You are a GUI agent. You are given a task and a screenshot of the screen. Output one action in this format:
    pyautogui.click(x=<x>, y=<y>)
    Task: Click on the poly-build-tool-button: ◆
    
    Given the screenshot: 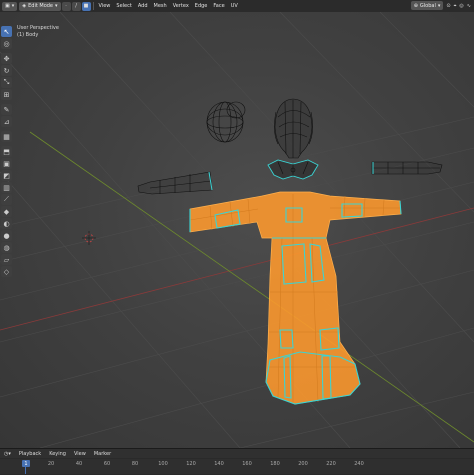 What is the action you would take?
    pyautogui.click(x=6, y=211)
    